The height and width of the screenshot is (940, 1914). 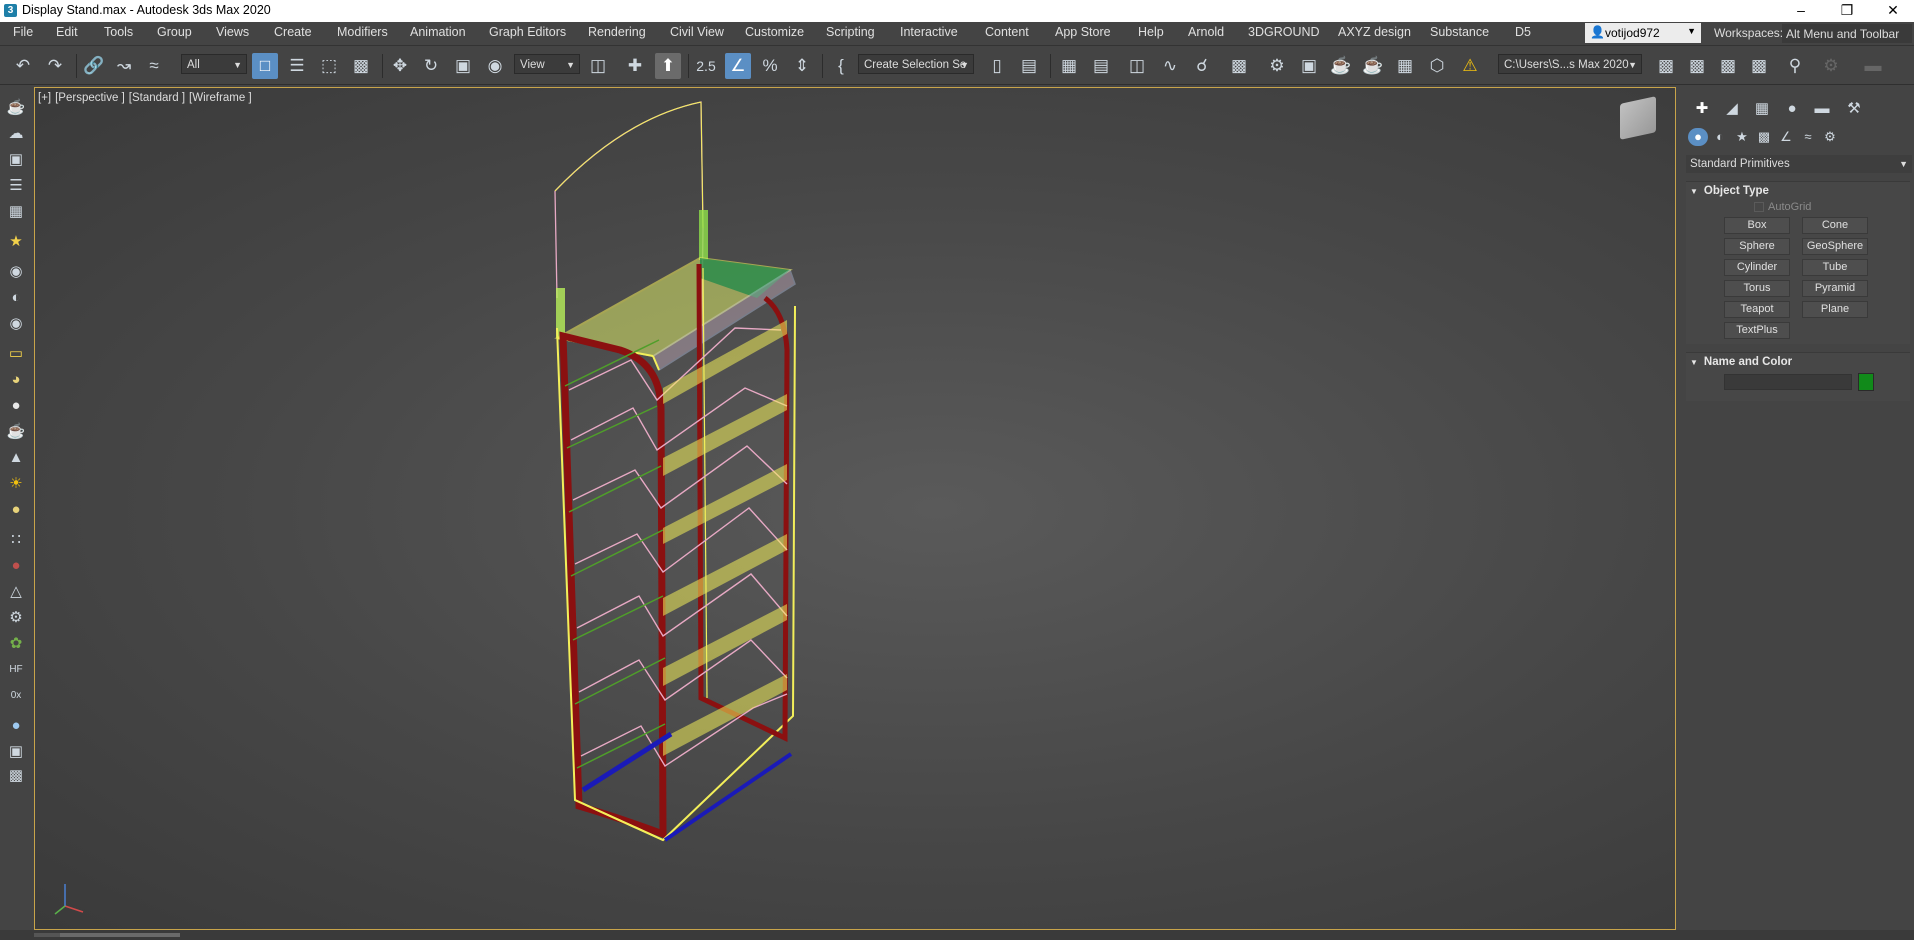 I want to click on viewport-label-menu: [+], so click(x=44, y=98).